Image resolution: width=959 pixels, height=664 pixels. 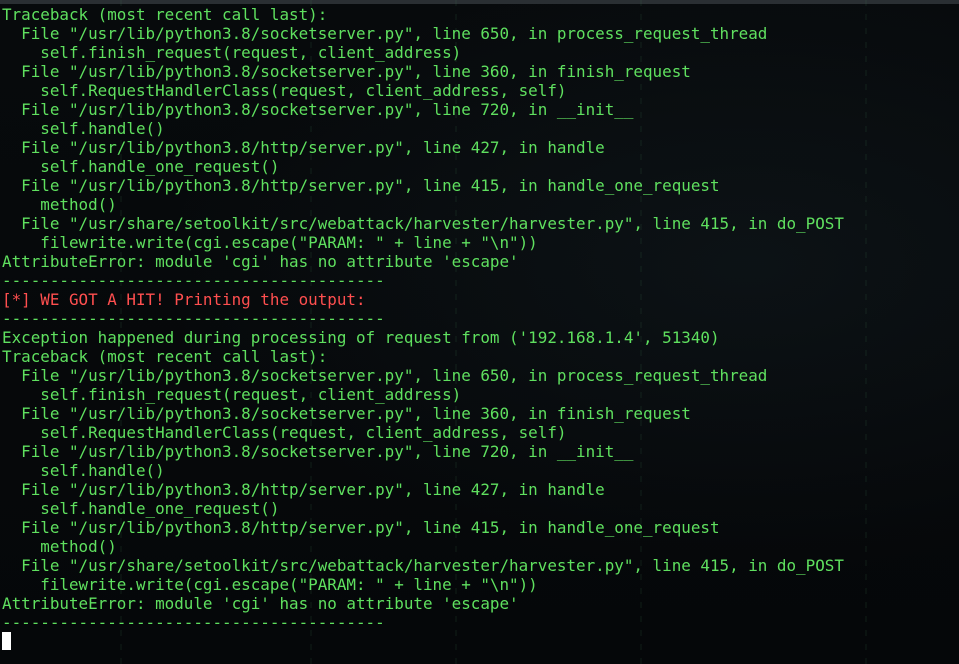 I want to click on hit-notice-line: [*] WE GOT A HIT! Printing the output:, so click(x=184, y=299).